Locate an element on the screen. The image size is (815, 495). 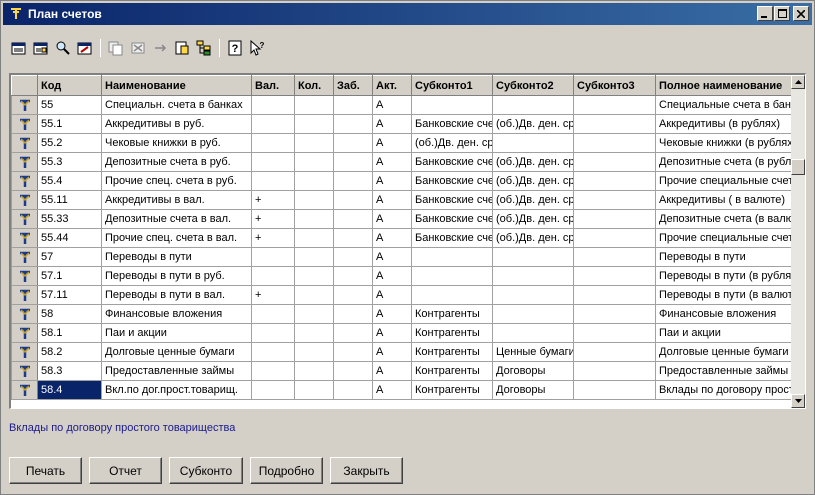
name-cell: Финансовые вложения is located at coordinates (176, 314).